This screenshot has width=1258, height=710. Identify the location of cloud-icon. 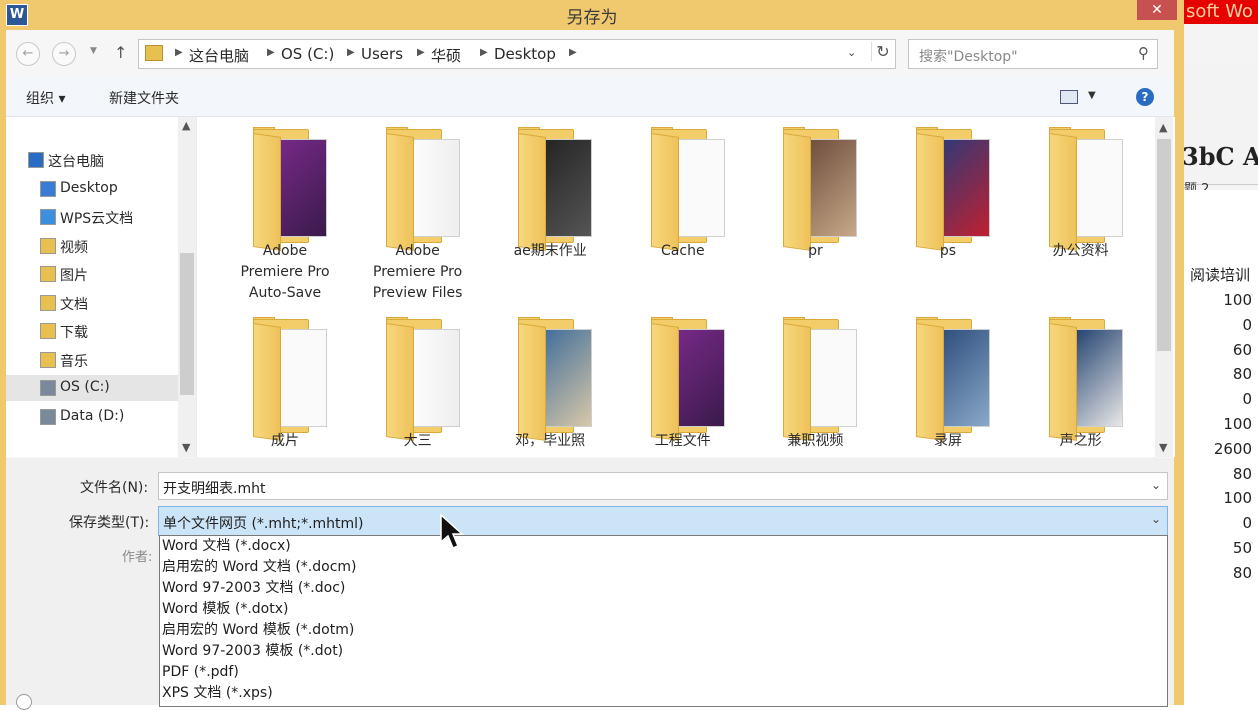
(48, 217).